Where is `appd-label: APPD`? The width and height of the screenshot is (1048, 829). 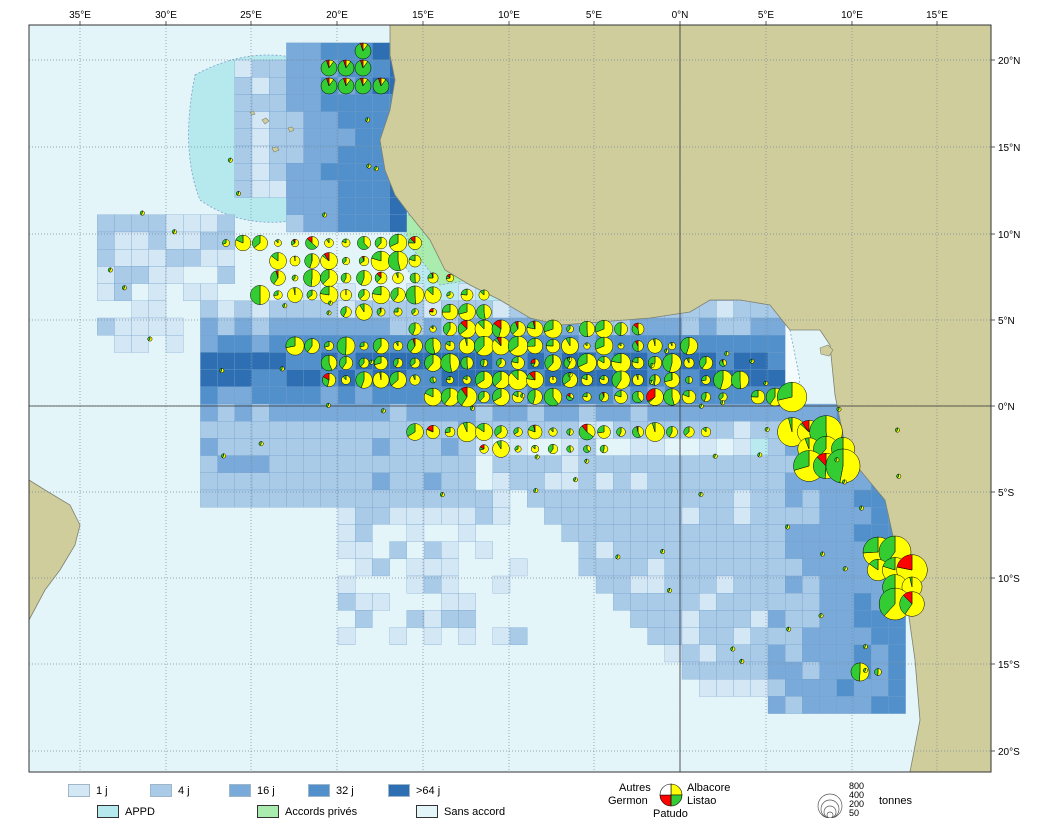 appd-label: APPD is located at coordinates (140, 811).